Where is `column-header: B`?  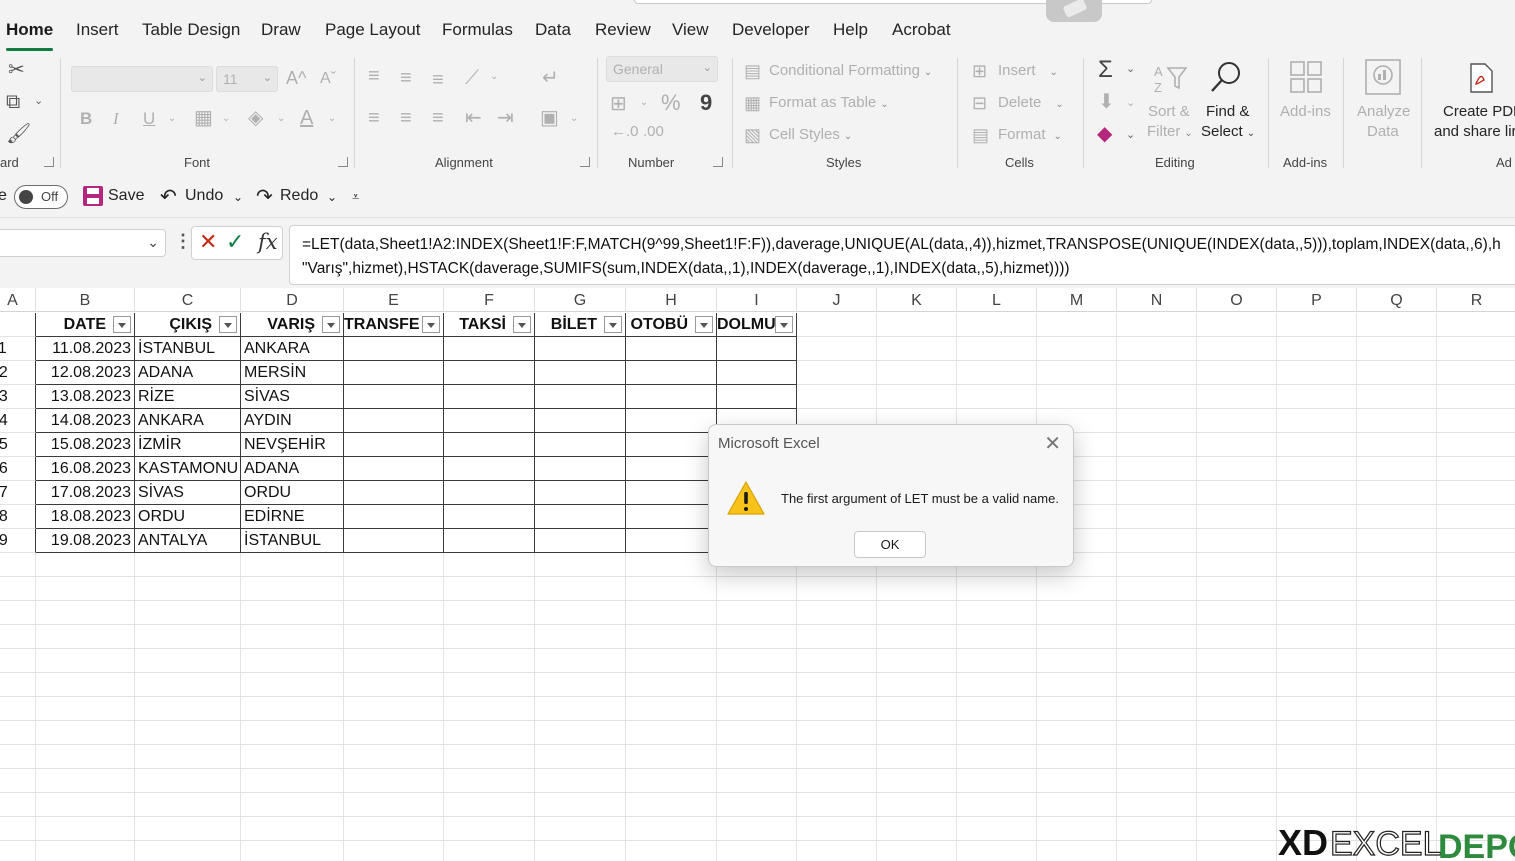
column-header: B is located at coordinates (85, 300).